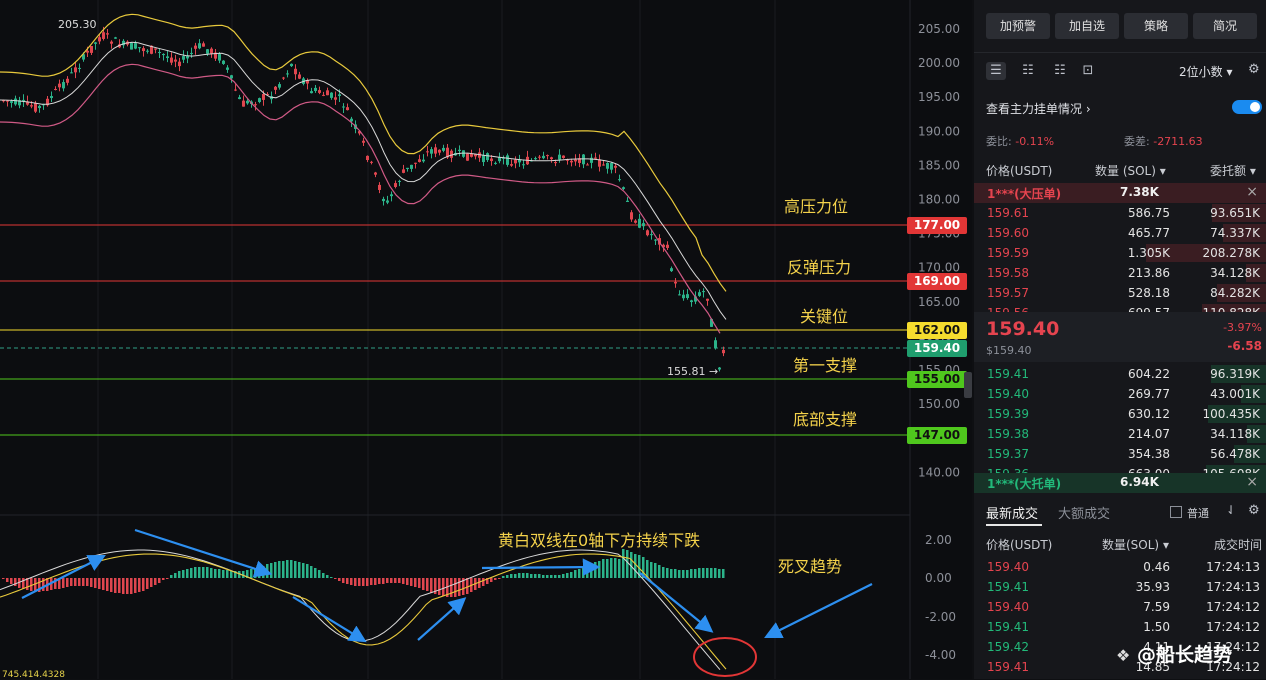 The image size is (1266, 680). Describe the element at coordinates (1233, 170) in the screenshot. I see `header-total: 委托额 ▾` at that location.